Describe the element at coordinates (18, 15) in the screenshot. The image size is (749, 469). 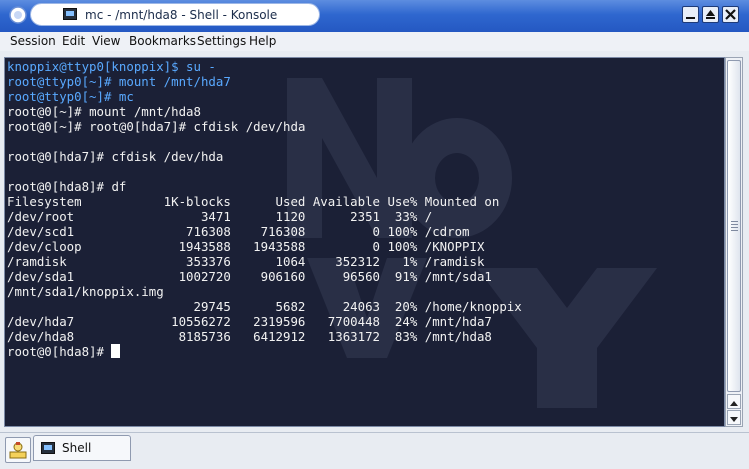
I see `window-menu-icon` at that location.